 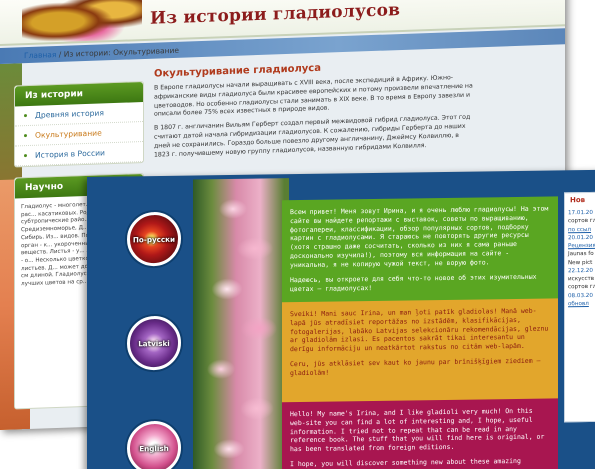 I want to click on news-date: 20.01.20, so click(x=580, y=238).